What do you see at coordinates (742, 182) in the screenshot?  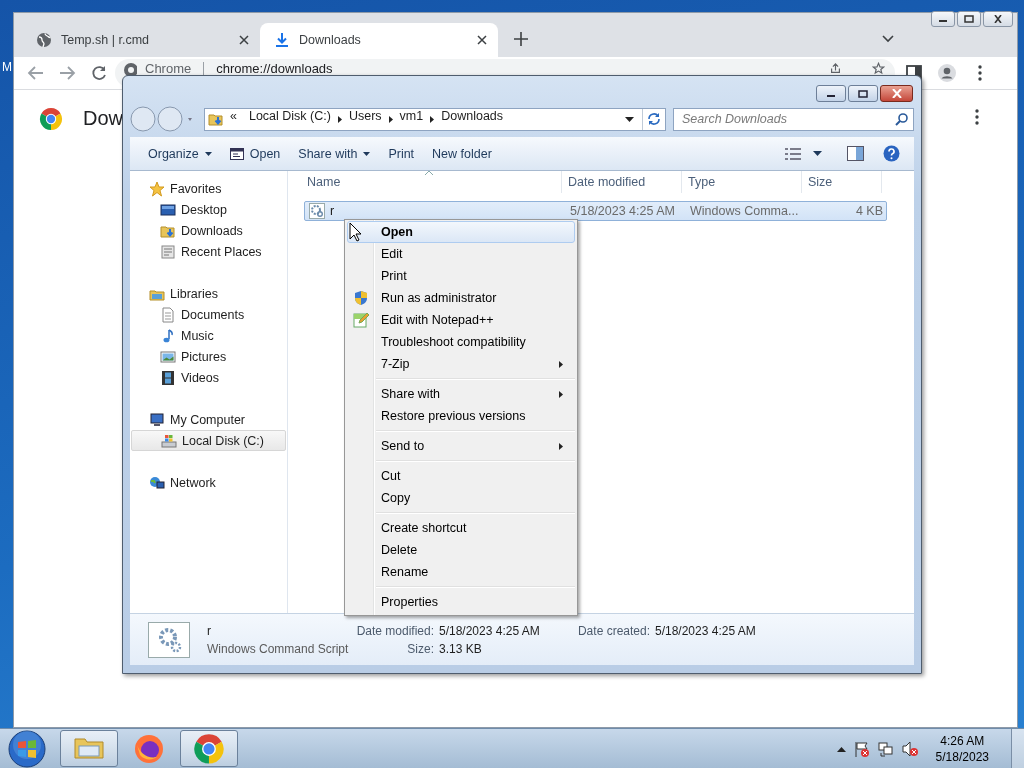 I see `column-header: Type` at bounding box center [742, 182].